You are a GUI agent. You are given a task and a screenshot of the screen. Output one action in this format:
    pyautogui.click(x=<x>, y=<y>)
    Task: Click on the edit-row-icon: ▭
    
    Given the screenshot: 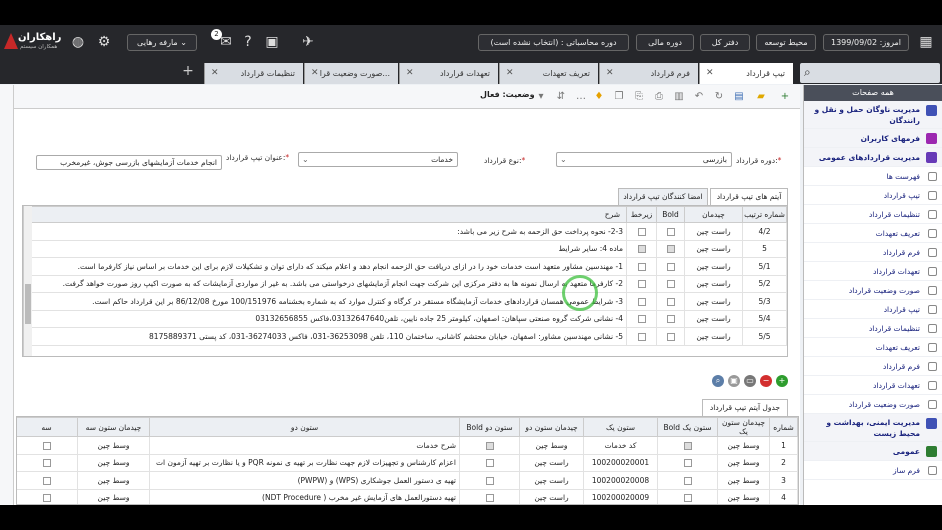 What is the action you would take?
    pyautogui.click(x=750, y=381)
    